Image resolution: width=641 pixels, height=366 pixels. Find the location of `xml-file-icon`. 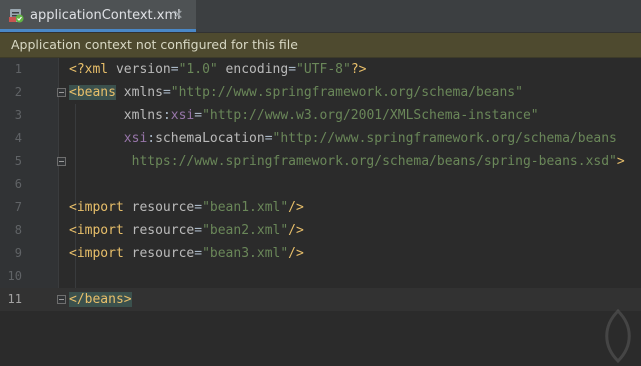

xml-file-icon is located at coordinates (16, 16).